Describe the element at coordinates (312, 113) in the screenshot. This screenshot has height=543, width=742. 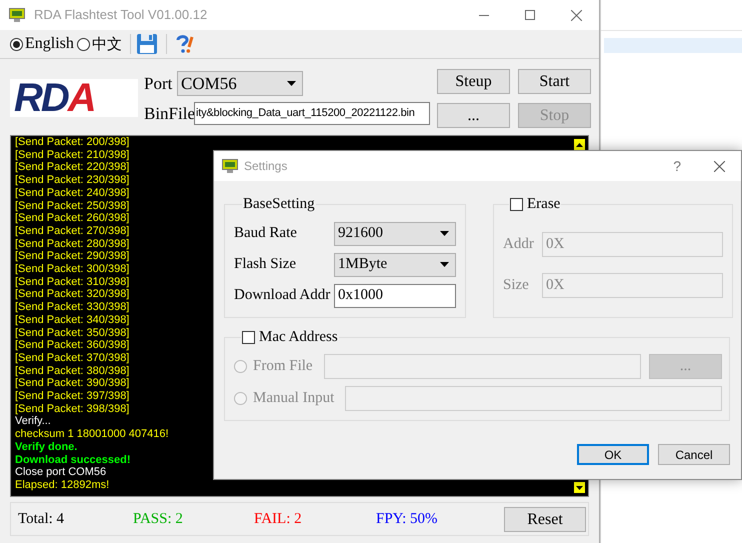
I see `binfile-field: ity&blocking_Data_uart_115200_20221122.bin` at that location.